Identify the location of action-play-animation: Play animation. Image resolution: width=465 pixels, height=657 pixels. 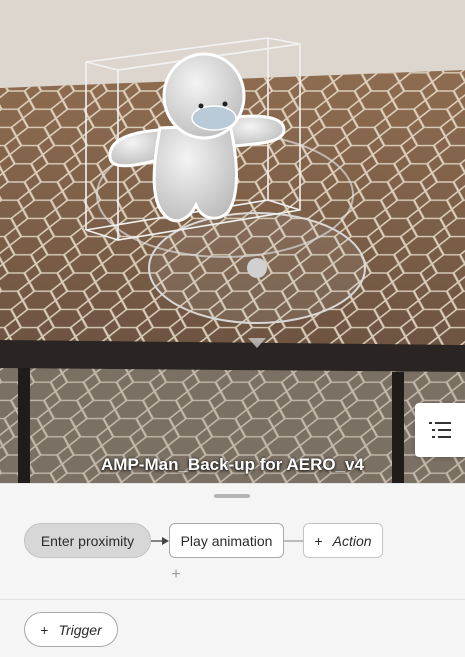
(226, 540).